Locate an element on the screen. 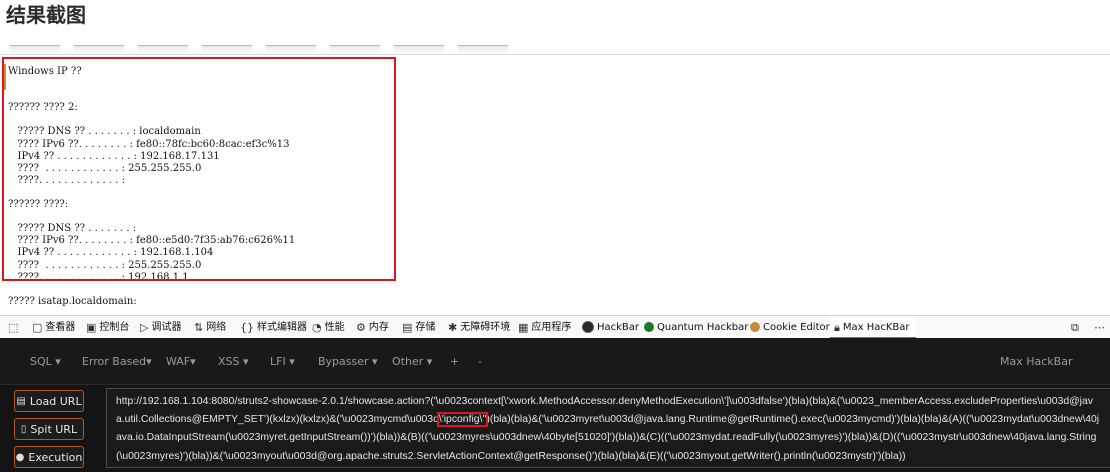  remove-tab-button: - is located at coordinates (480, 361).